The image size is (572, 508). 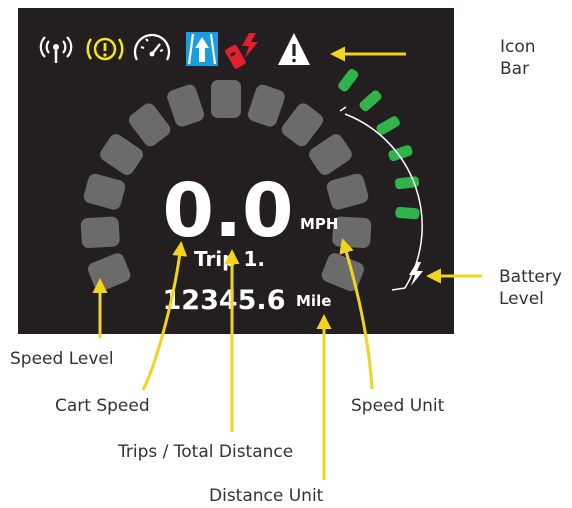 What do you see at coordinates (521, 299) in the screenshot?
I see `battery-level-label-line2: Level` at bounding box center [521, 299].